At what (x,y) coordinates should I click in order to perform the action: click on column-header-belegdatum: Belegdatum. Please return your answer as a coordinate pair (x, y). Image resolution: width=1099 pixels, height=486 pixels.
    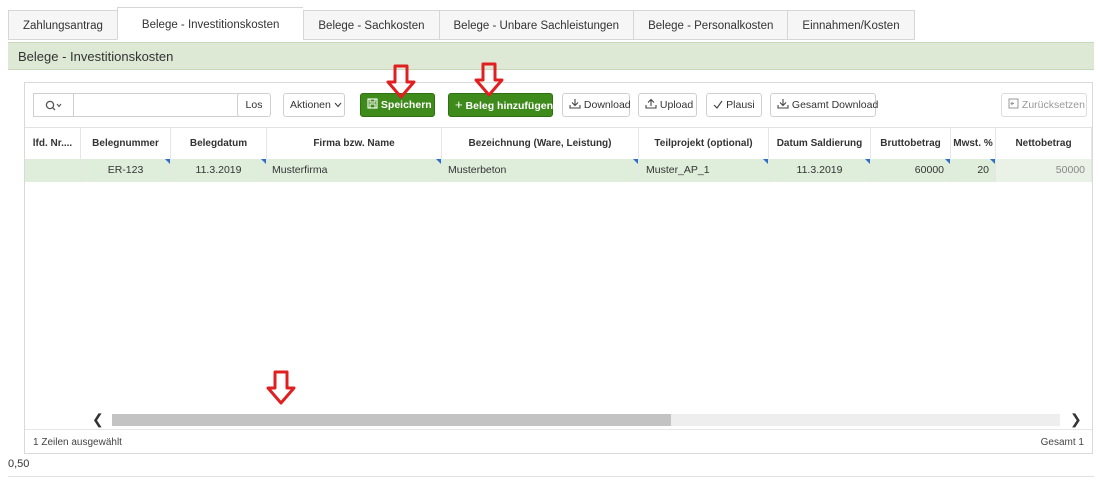
    Looking at the image, I should click on (219, 143).